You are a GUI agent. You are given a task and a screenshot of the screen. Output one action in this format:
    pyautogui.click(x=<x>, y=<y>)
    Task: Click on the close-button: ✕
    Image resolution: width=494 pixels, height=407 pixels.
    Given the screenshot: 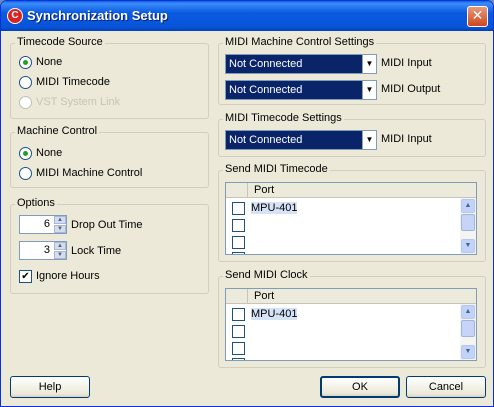 What is the action you would take?
    pyautogui.click(x=477, y=16)
    